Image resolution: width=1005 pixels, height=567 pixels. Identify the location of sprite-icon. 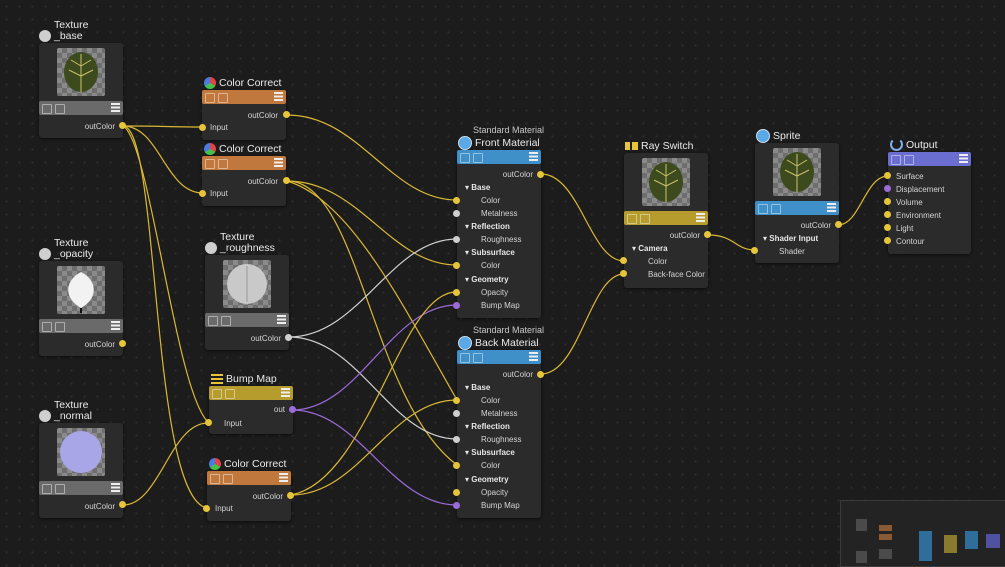
(763, 136).